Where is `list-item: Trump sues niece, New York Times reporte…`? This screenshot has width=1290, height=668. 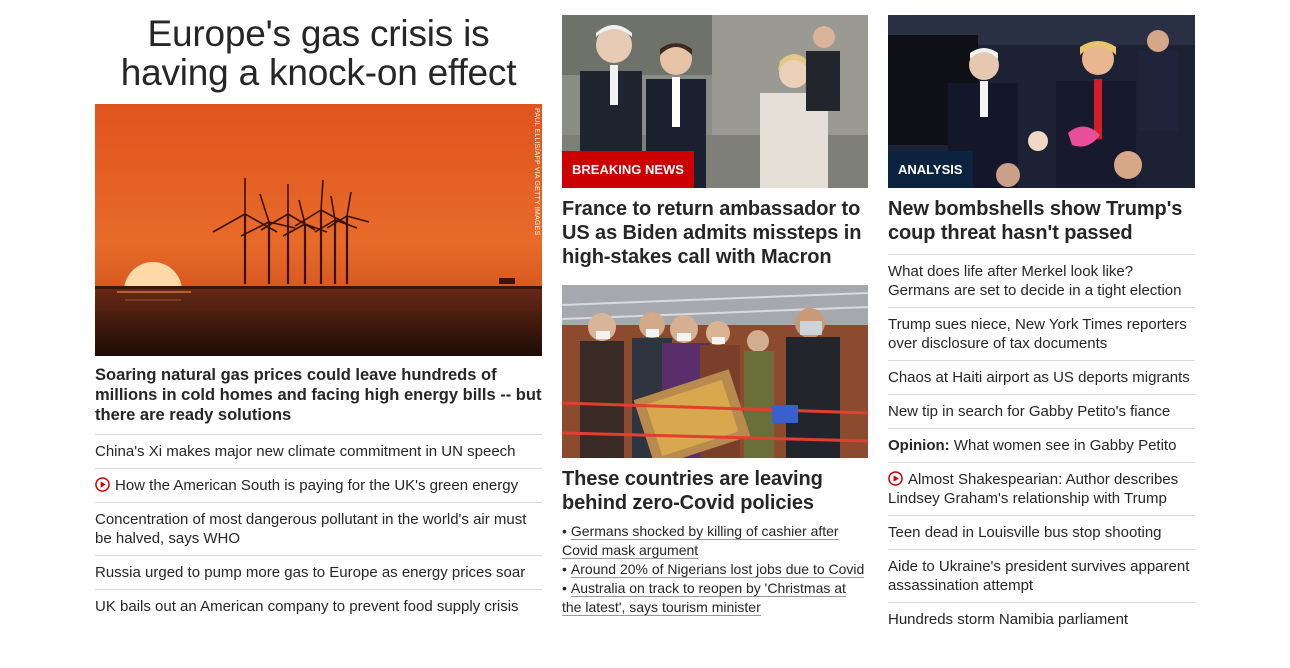
list-item: Trump sues niece, New York Times reporte… is located at coordinates (1041, 333).